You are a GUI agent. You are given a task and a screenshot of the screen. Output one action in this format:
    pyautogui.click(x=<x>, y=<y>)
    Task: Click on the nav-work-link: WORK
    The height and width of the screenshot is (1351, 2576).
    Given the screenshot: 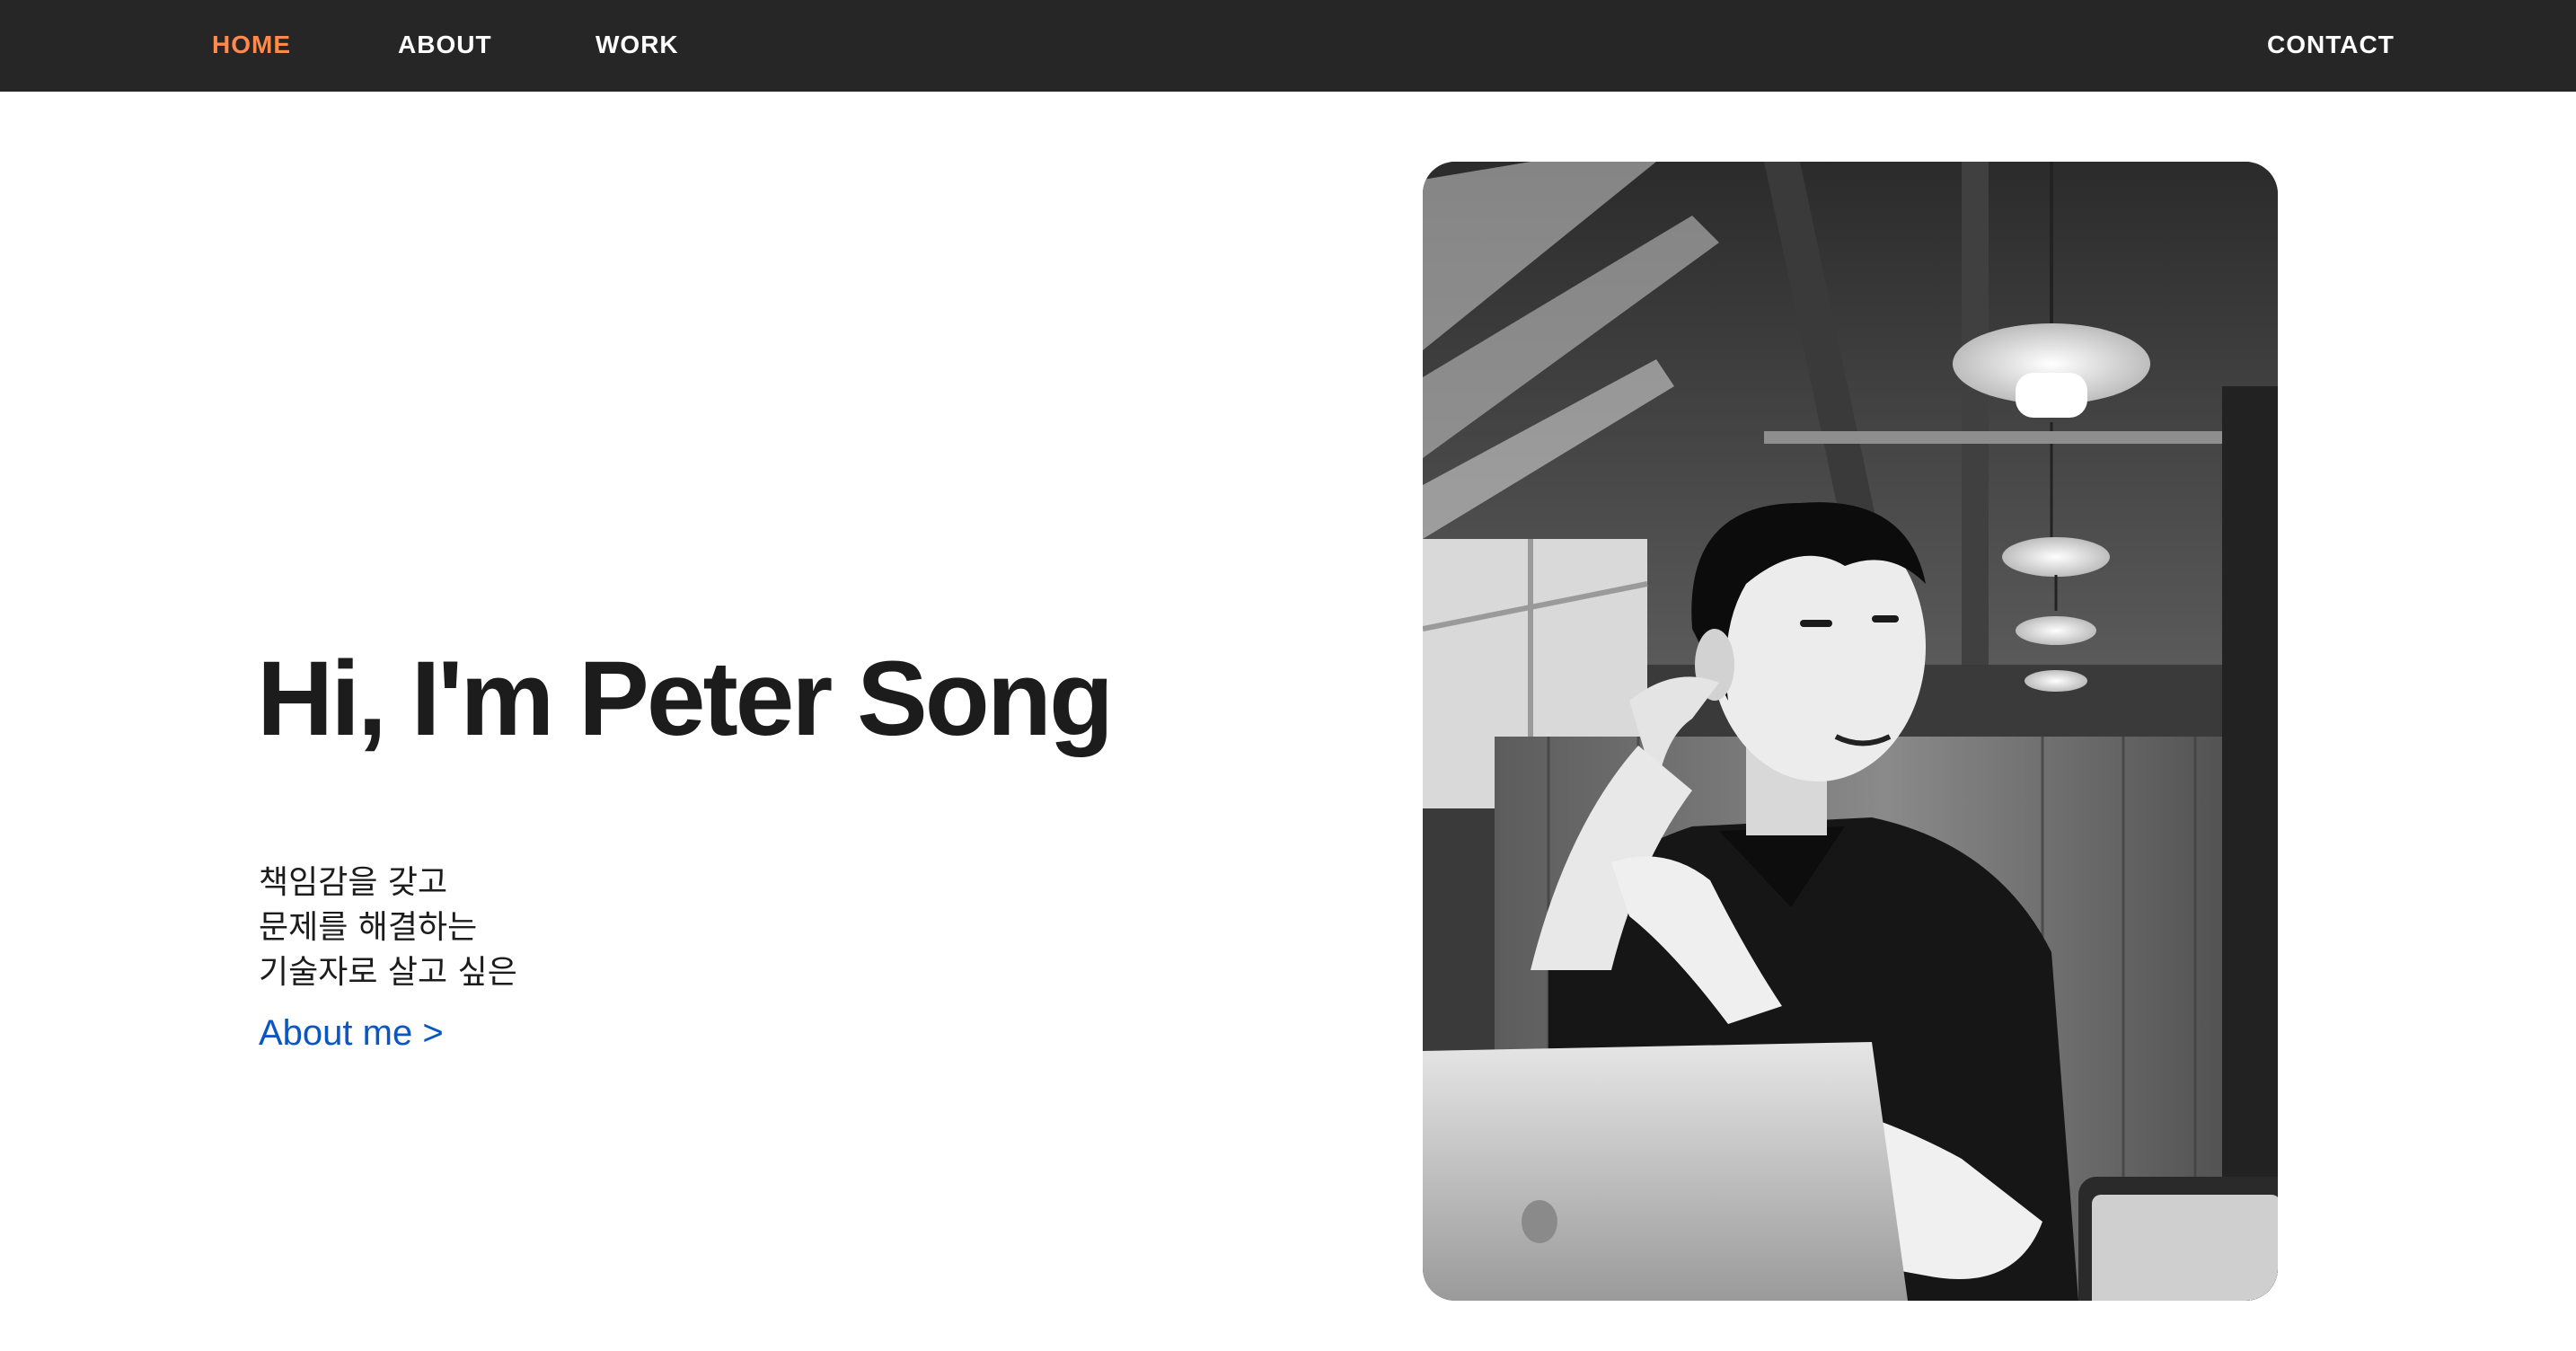 What is the action you would take?
    pyautogui.click(x=637, y=45)
    